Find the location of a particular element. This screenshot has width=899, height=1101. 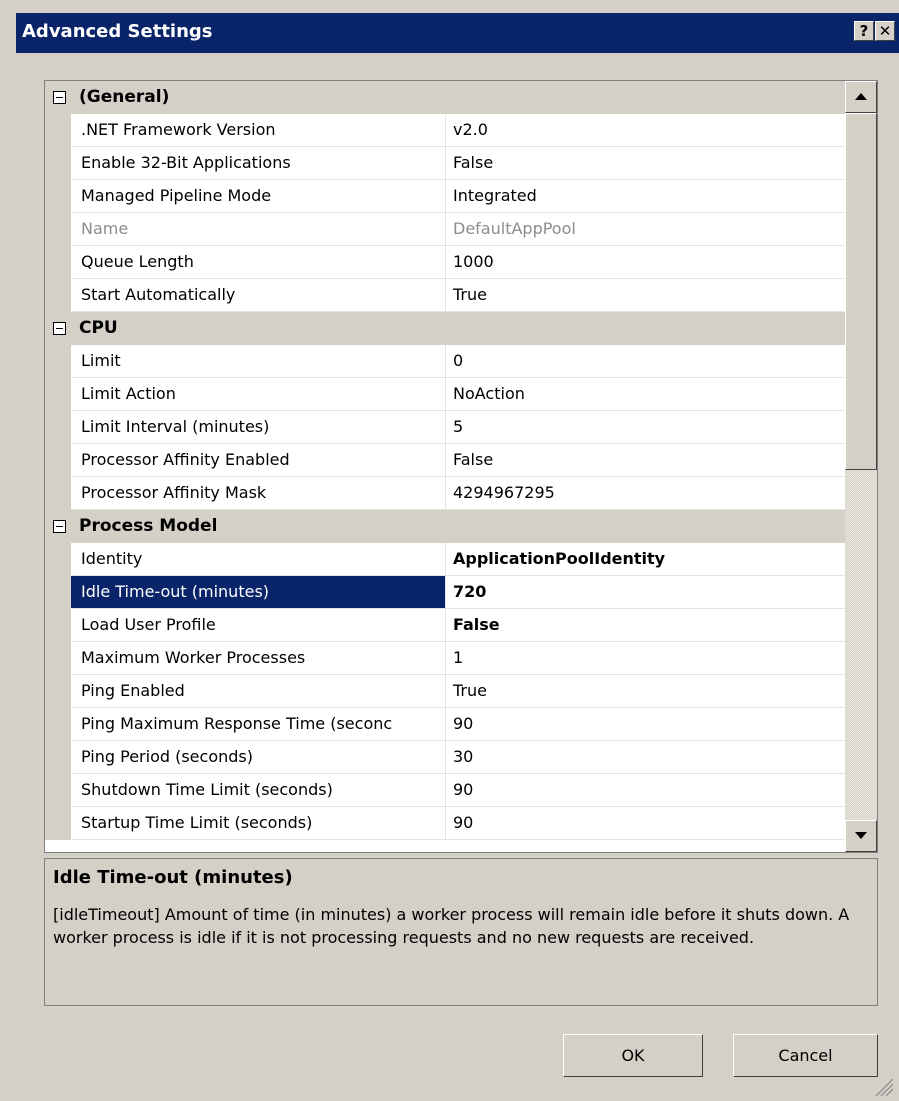

help-button: ? is located at coordinates (864, 31).